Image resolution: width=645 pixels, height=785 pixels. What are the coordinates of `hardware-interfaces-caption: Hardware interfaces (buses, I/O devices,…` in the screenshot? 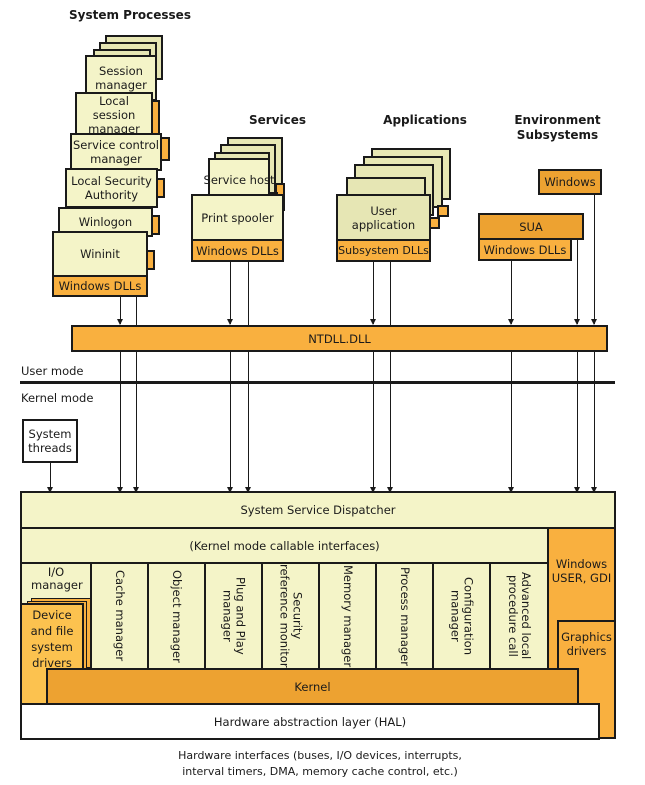 It's located at (320, 763).